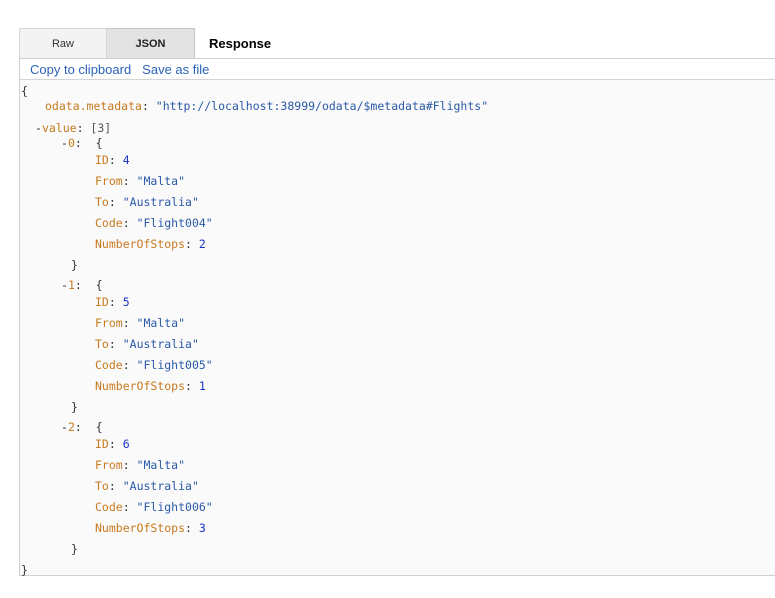 This screenshot has height=598, width=775. I want to click on field-value: 6, so click(126, 444).